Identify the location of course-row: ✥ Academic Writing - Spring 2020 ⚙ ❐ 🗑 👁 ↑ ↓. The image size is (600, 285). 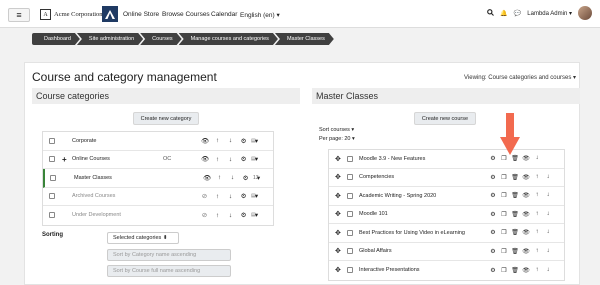
(446, 196).